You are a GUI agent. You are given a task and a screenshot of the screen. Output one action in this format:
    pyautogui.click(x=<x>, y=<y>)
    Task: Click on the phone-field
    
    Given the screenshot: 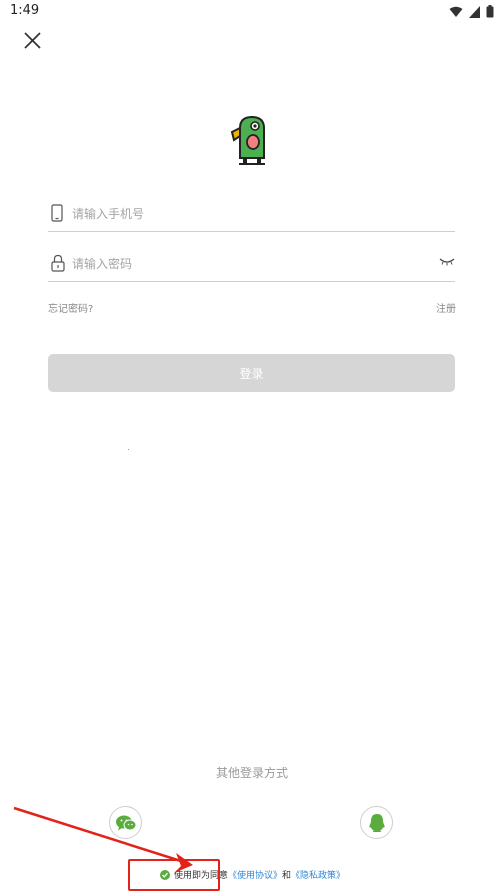 What is the action you would take?
    pyautogui.click(x=251, y=214)
    